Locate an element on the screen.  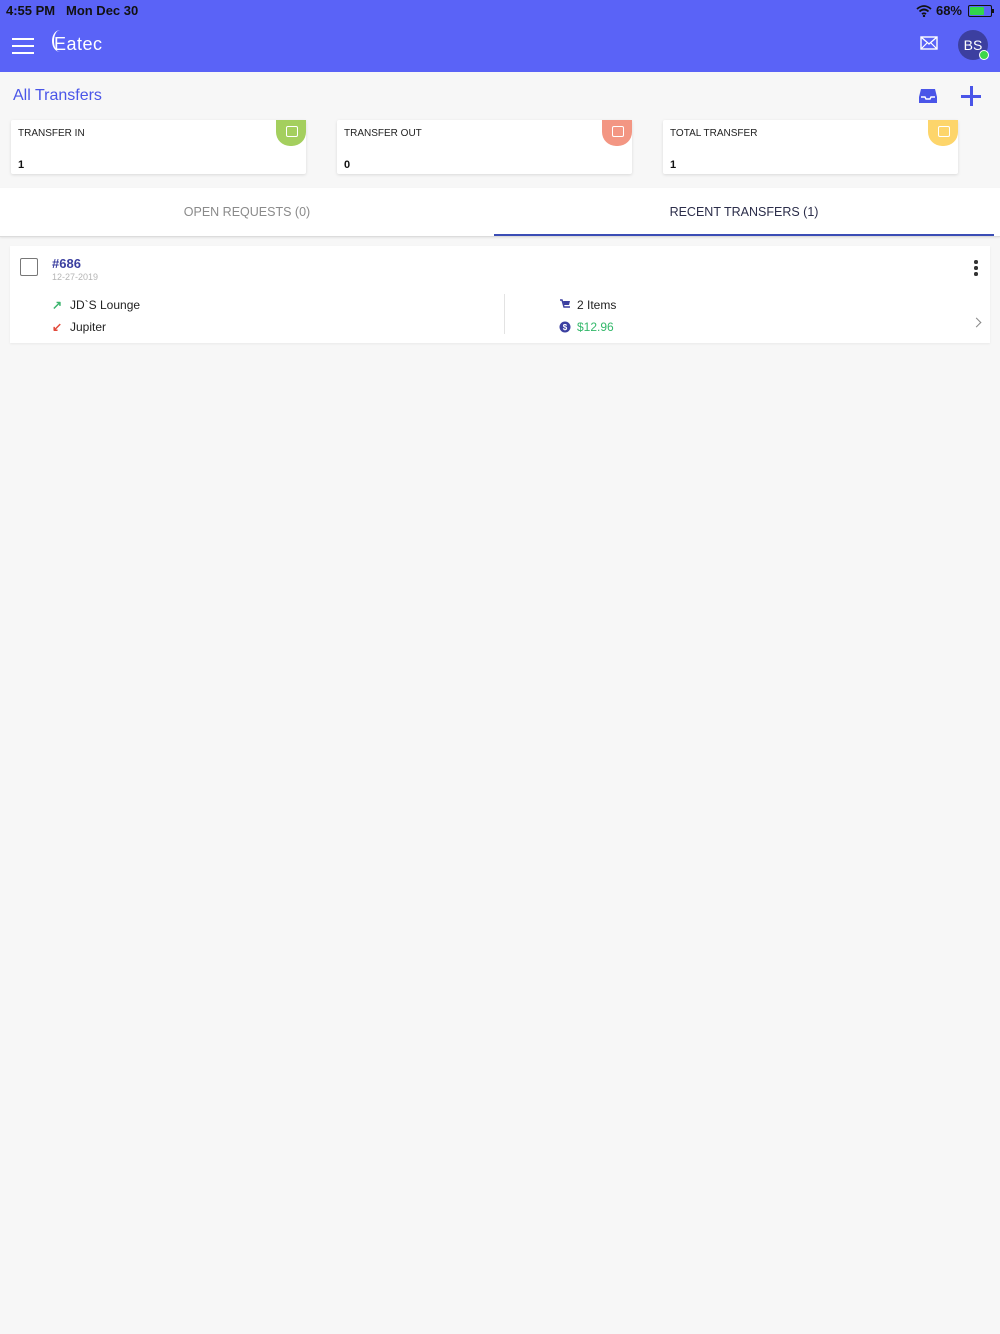
select-checkbox is located at coordinates (29, 267).